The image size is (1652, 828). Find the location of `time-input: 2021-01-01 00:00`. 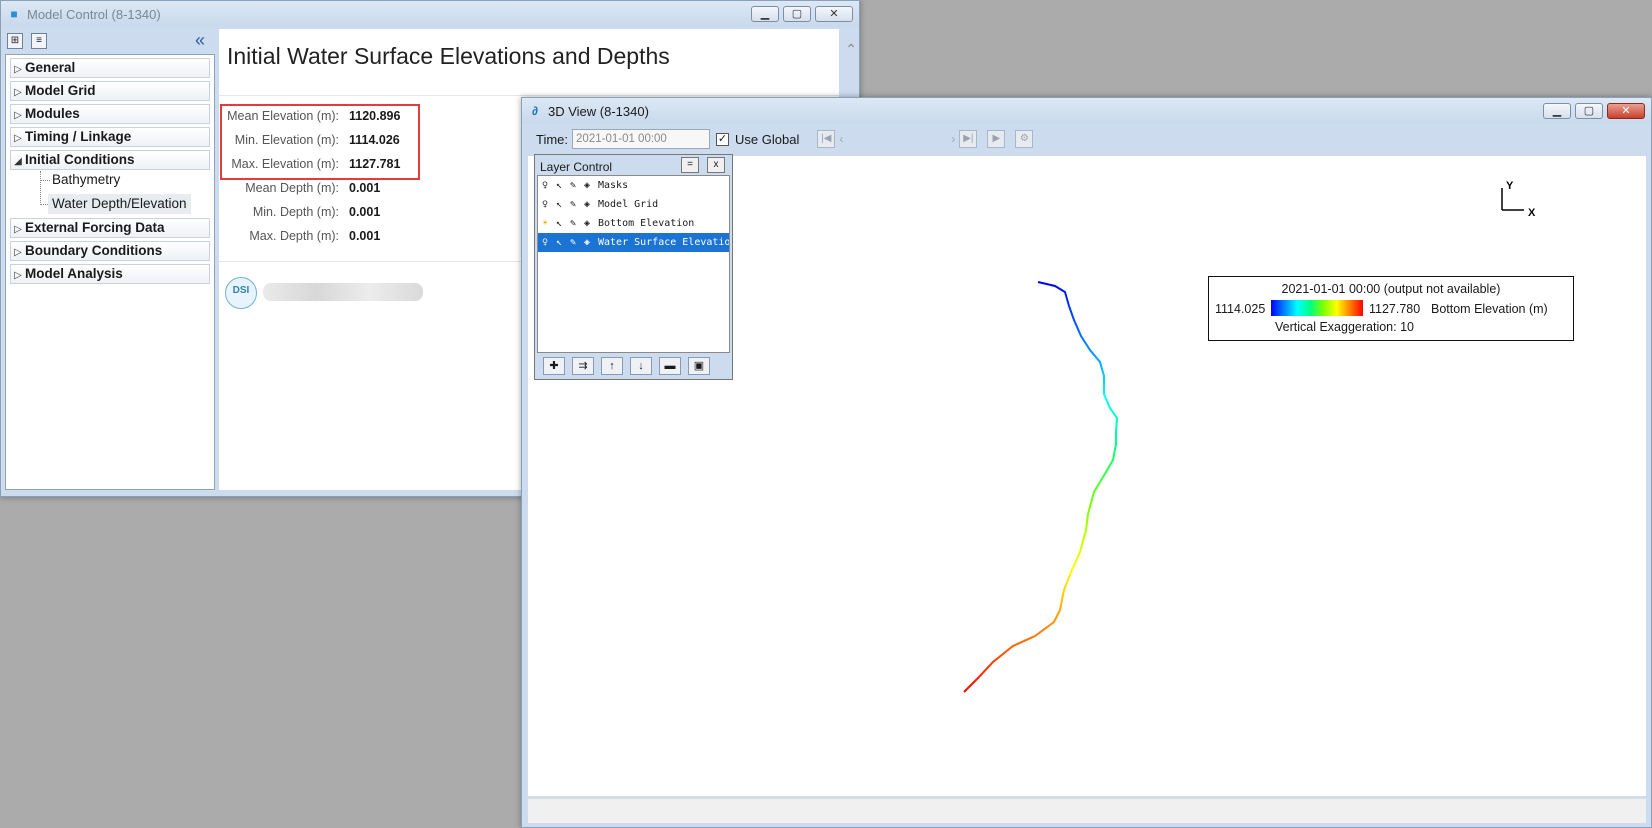

time-input: 2021-01-01 00:00 is located at coordinates (641, 139).